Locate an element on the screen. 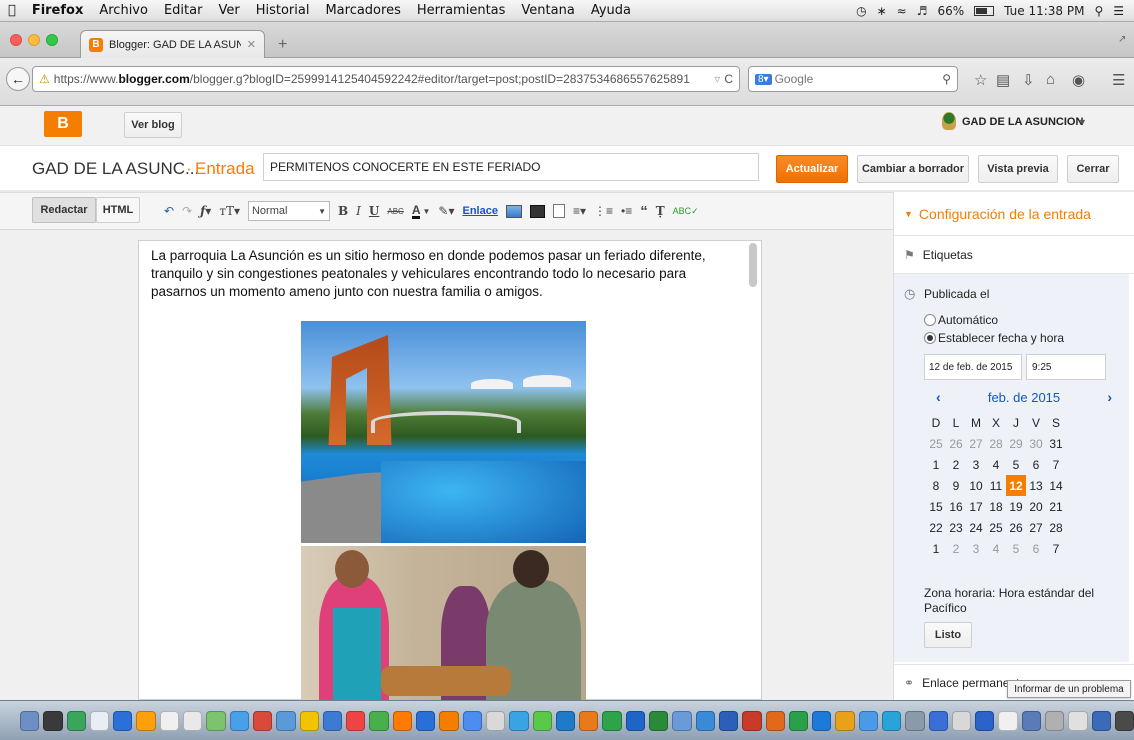 The height and width of the screenshot is (740, 1134). cal-day: 10 is located at coordinates (976, 485).